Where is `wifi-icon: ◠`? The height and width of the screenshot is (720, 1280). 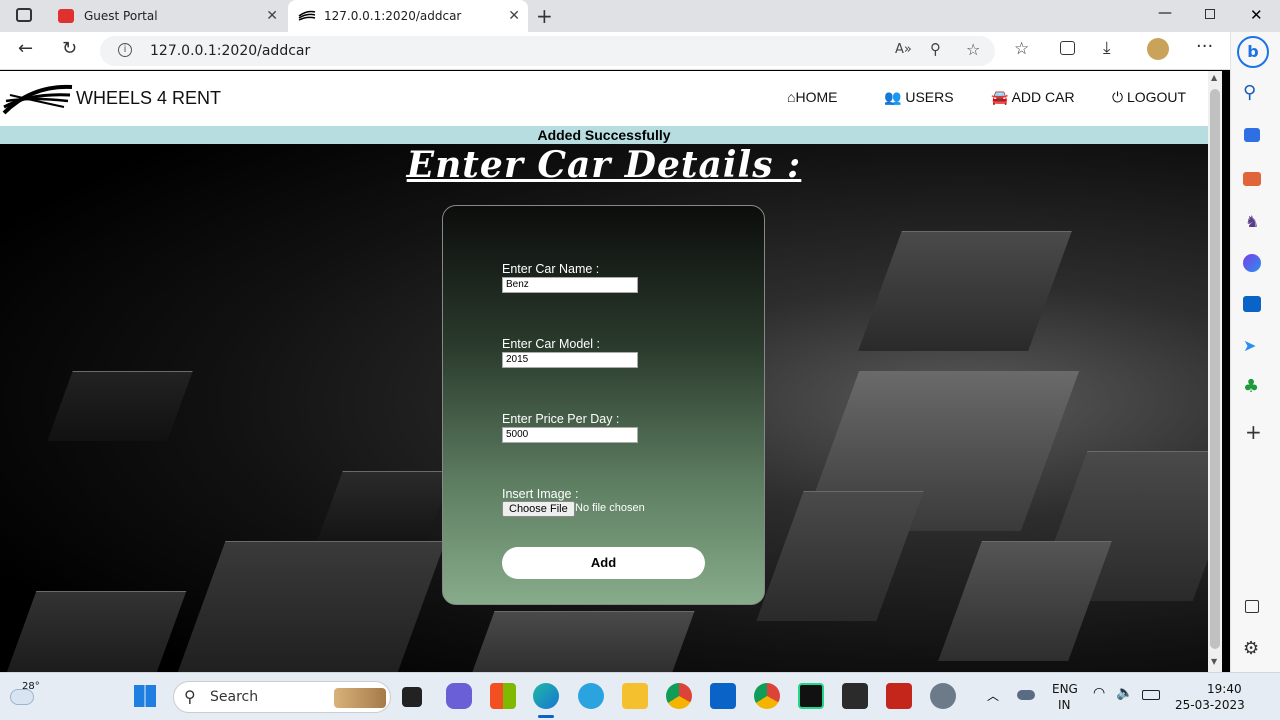 wifi-icon: ◠ is located at coordinates (1099, 693).